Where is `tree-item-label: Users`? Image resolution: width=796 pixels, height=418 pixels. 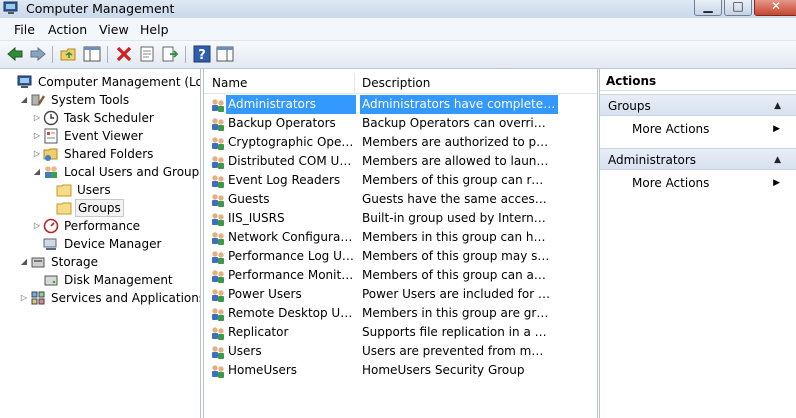 tree-item-label: Users is located at coordinates (94, 190).